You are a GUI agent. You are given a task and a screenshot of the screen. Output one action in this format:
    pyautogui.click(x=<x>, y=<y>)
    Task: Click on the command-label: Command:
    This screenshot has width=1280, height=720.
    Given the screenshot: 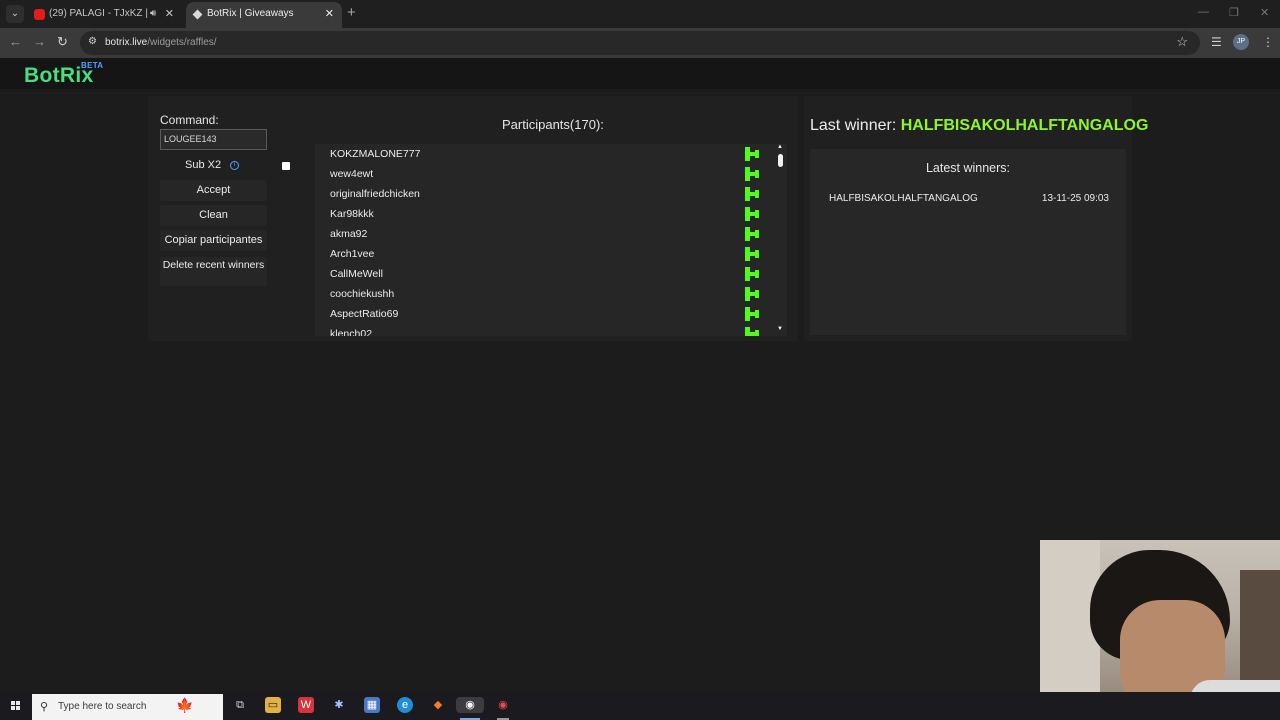 What is the action you would take?
    pyautogui.click(x=189, y=120)
    